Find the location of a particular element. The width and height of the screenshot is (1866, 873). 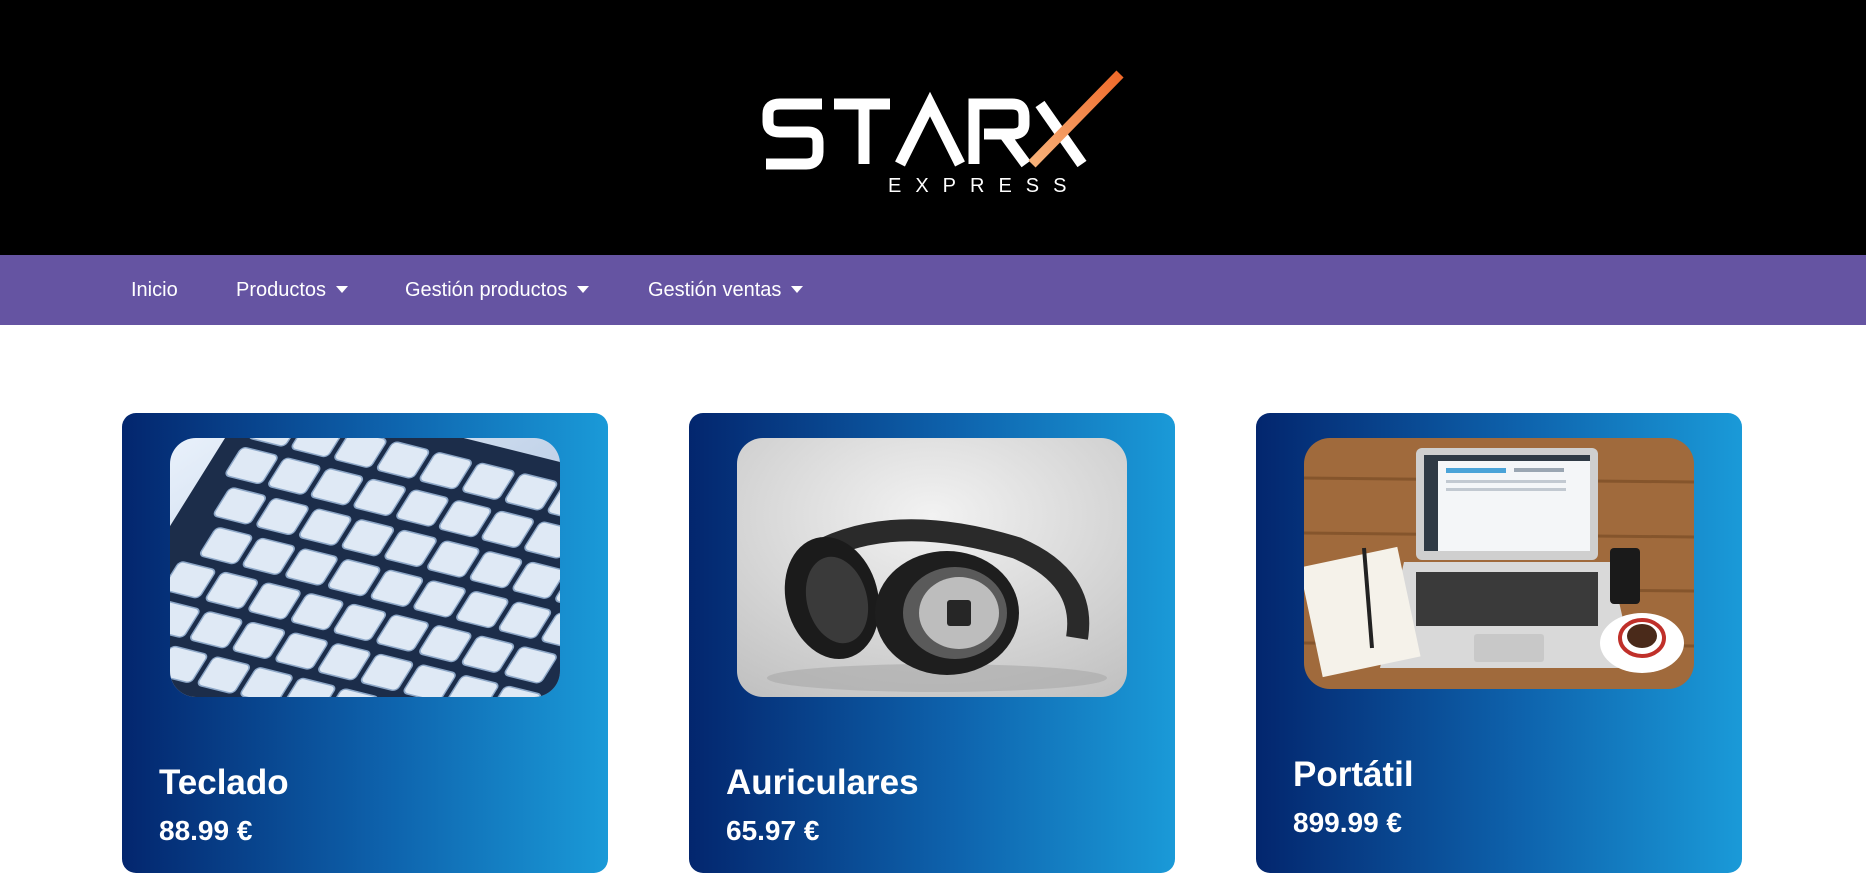

product-card-auriculares: Auriculares 65.97 € is located at coordinates (932, 643).